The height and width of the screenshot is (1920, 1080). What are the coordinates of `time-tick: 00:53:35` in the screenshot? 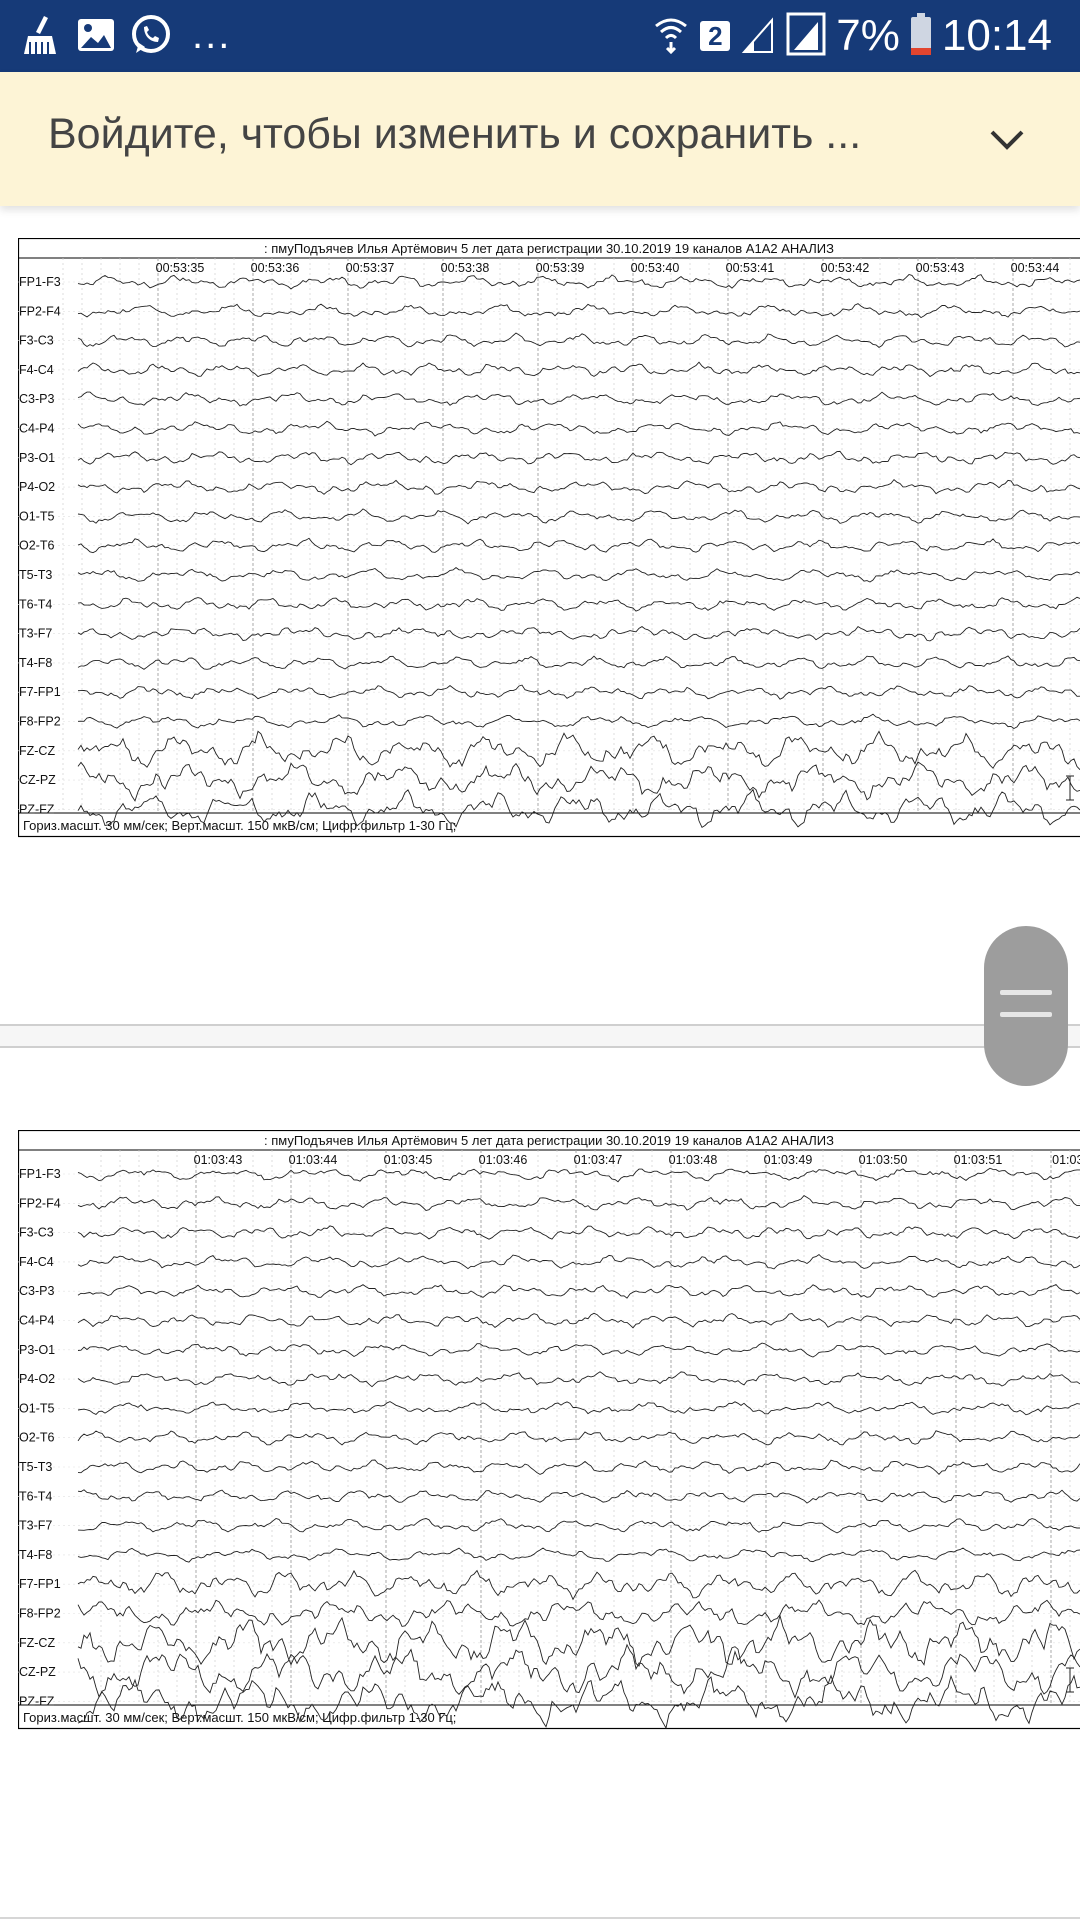 It's located at (180, 268).